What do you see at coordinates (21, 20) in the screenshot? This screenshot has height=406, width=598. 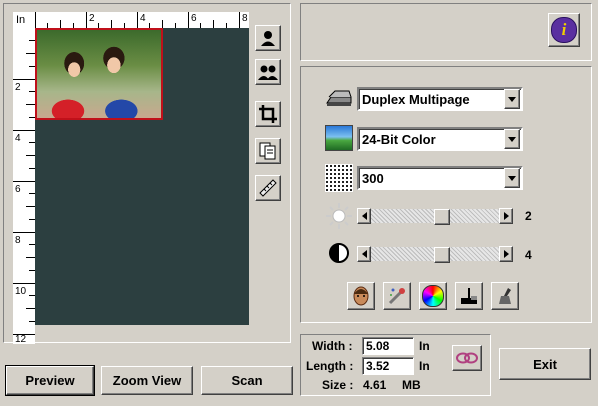 I see `ruler-unit-label: In` at bounding box center [21, 20].